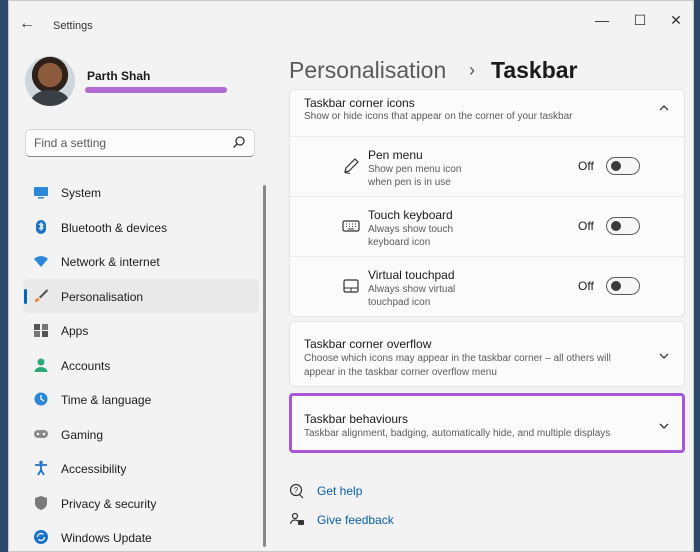 This screenshot has height=552, width=700. What do you see at coordinates (94, 469) in the screenshot?
I see `sidebar-item-label: Accessibility` at bounding box center [94, 469].